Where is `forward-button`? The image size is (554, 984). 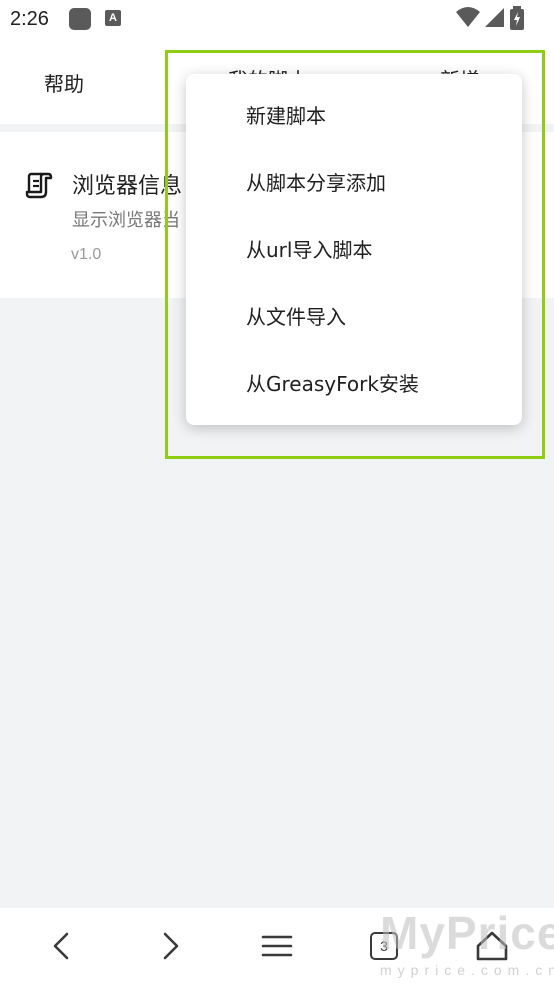
forward-button is located at coordinates (170, 946).